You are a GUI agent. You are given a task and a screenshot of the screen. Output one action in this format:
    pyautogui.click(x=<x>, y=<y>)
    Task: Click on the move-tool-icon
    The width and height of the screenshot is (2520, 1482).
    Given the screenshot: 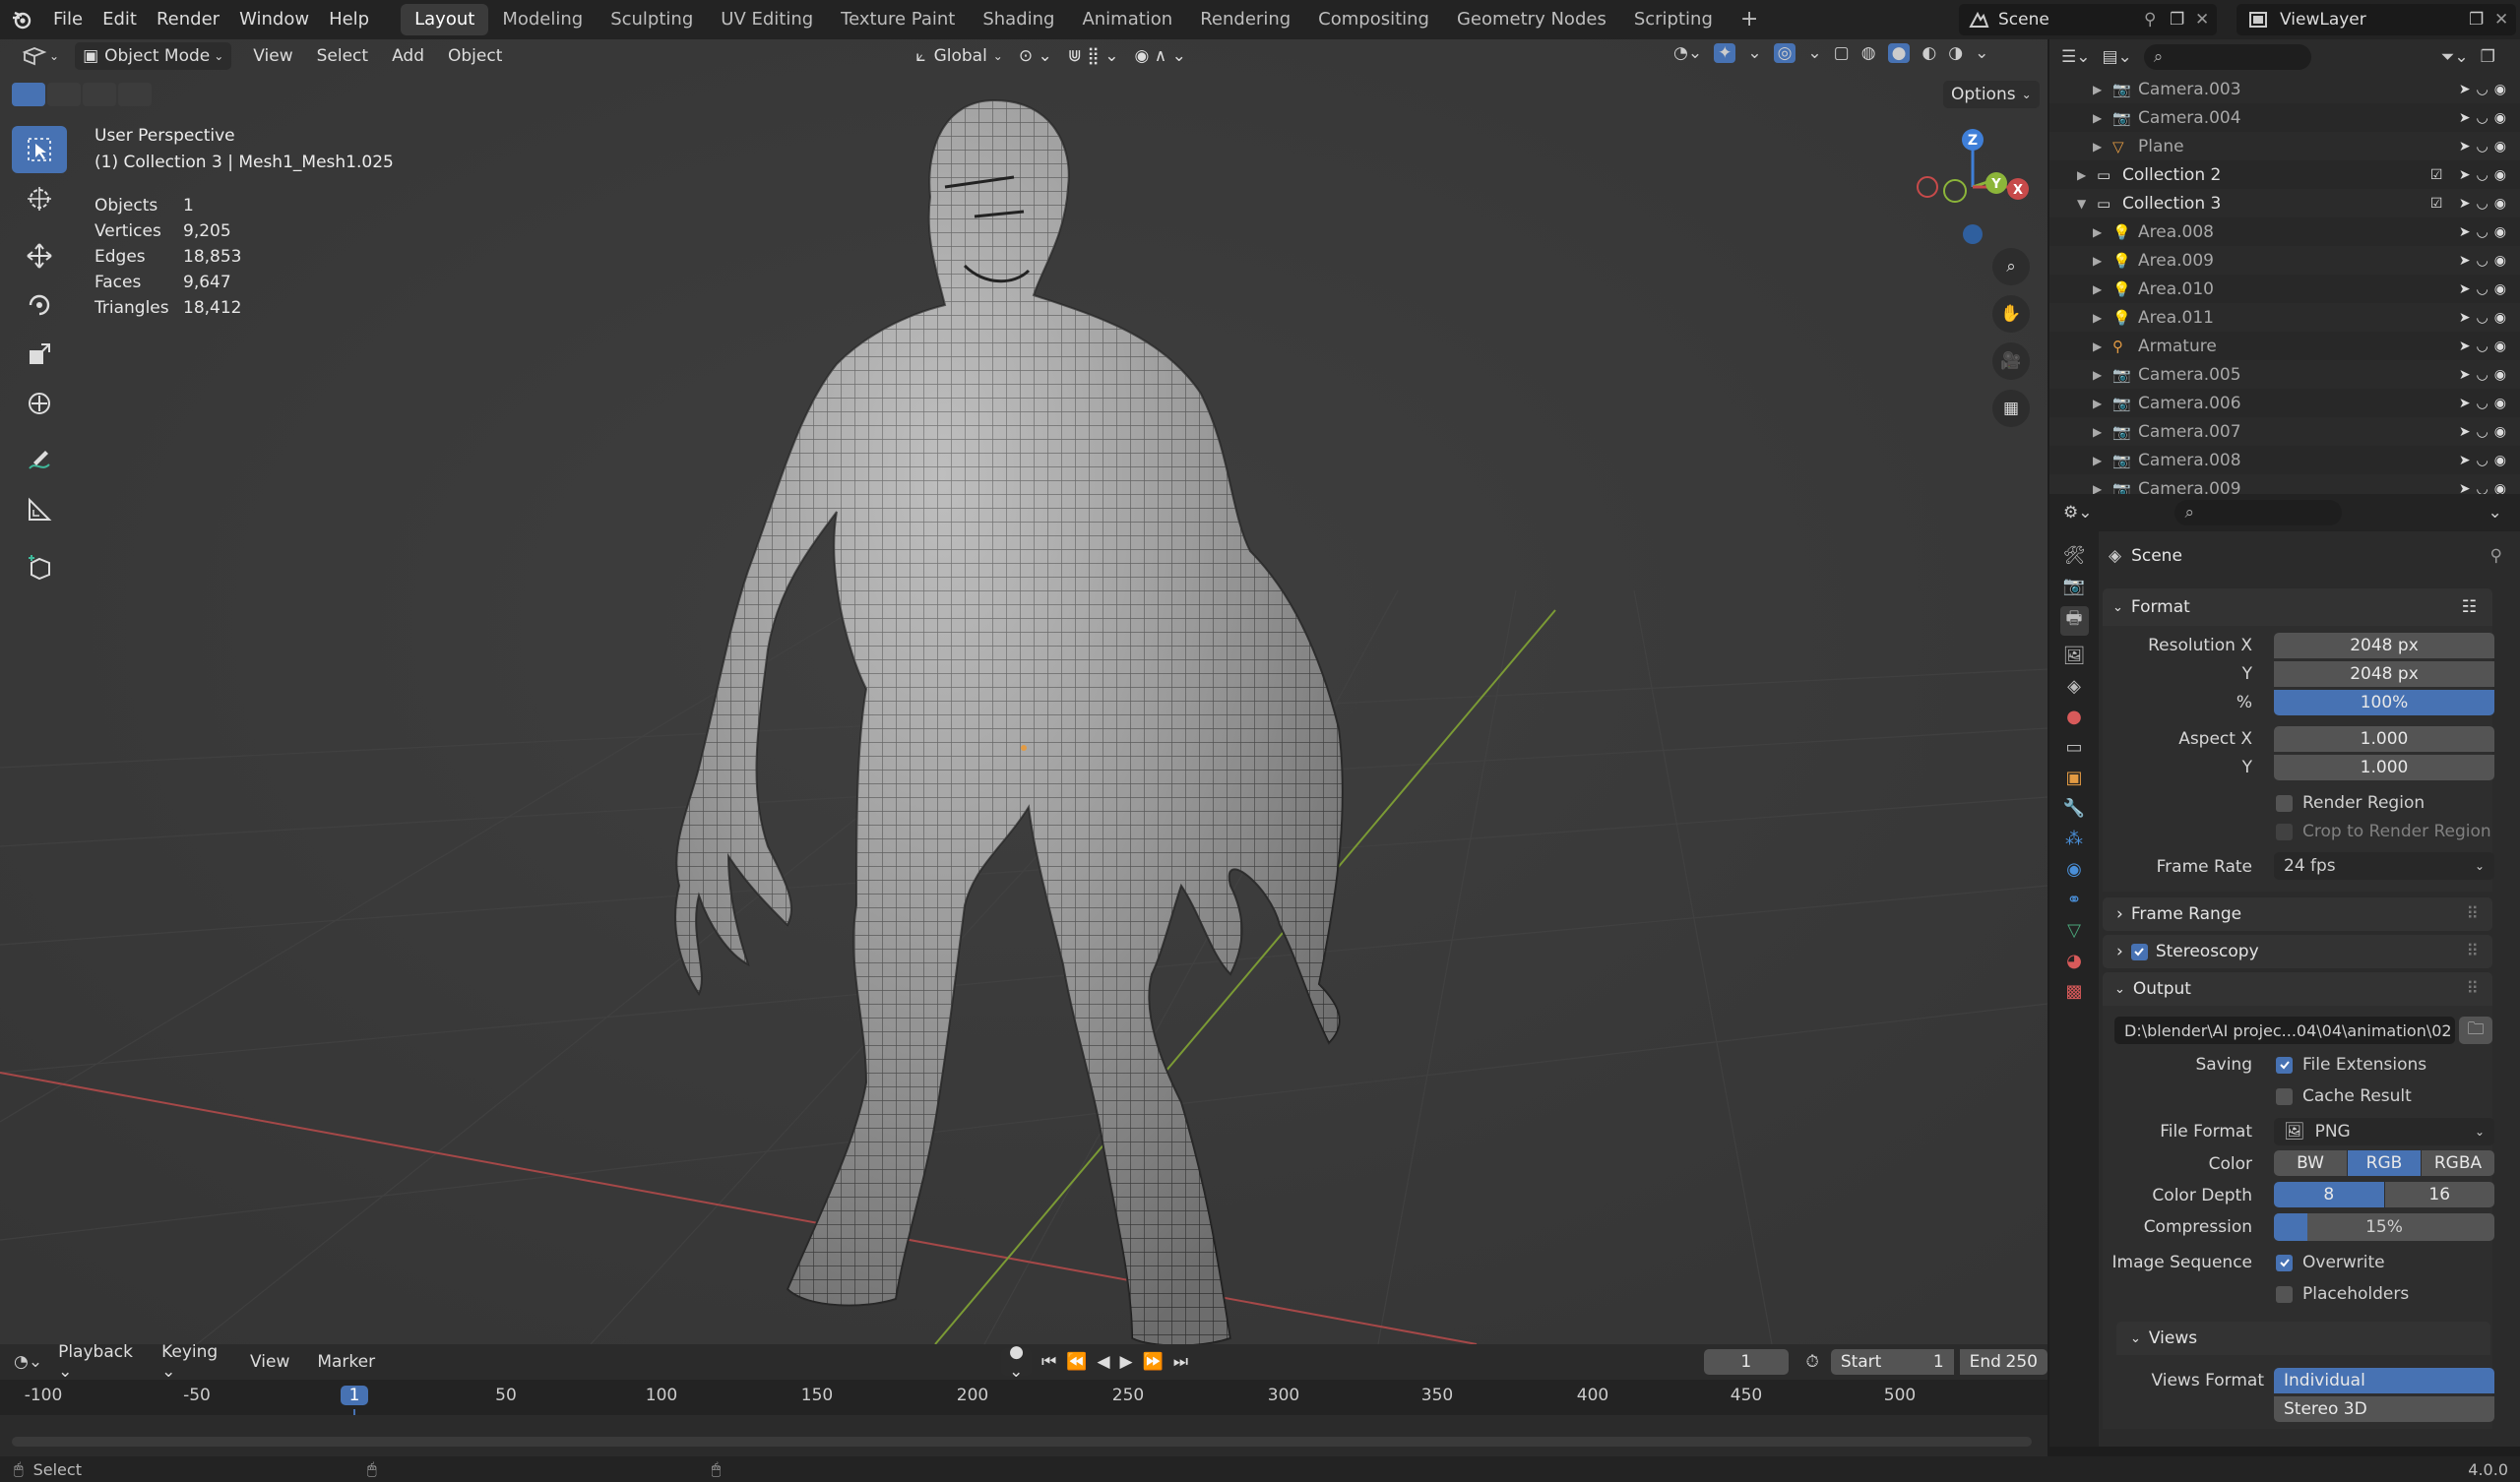 What is the action you would take?
    pyautogui.click(x=39, y=255)
    